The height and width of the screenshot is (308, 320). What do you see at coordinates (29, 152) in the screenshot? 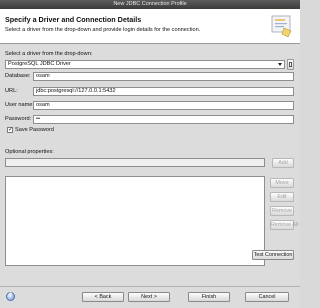
I see `optional-properties-label: Optional properties:` at bounding box center [29, 152].